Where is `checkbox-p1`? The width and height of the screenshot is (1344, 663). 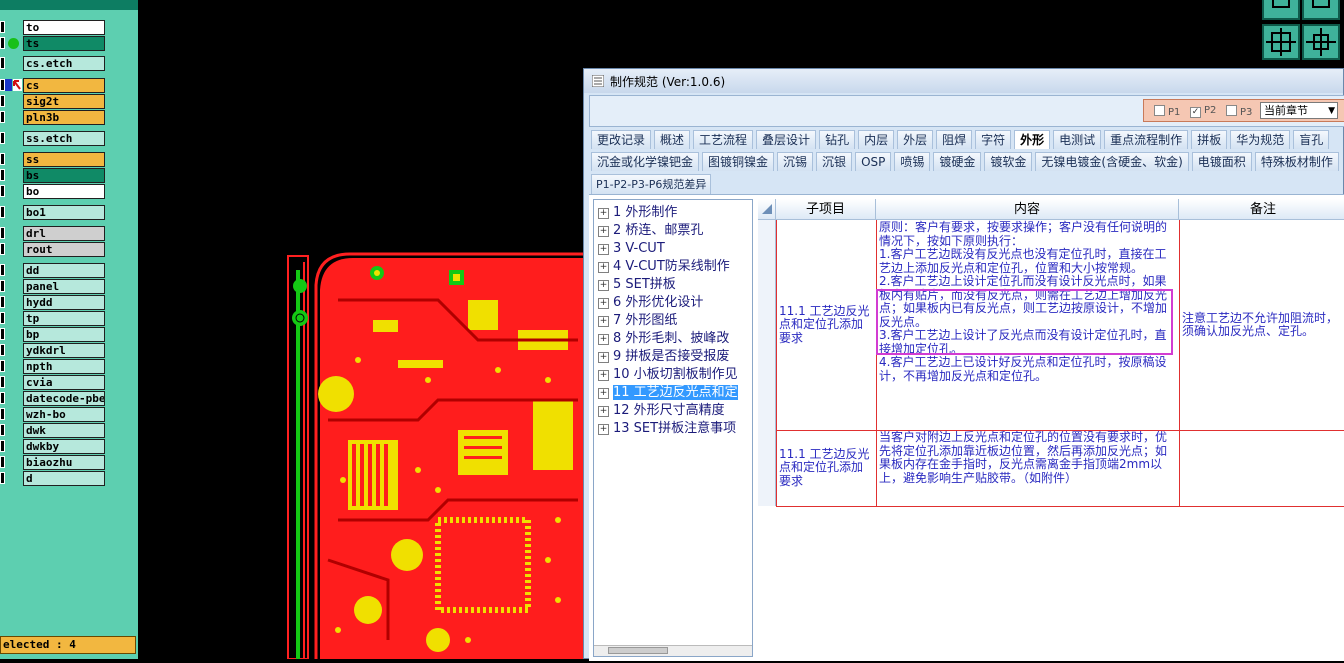
checkbox-p1 is located at coordinates (1159, 110).